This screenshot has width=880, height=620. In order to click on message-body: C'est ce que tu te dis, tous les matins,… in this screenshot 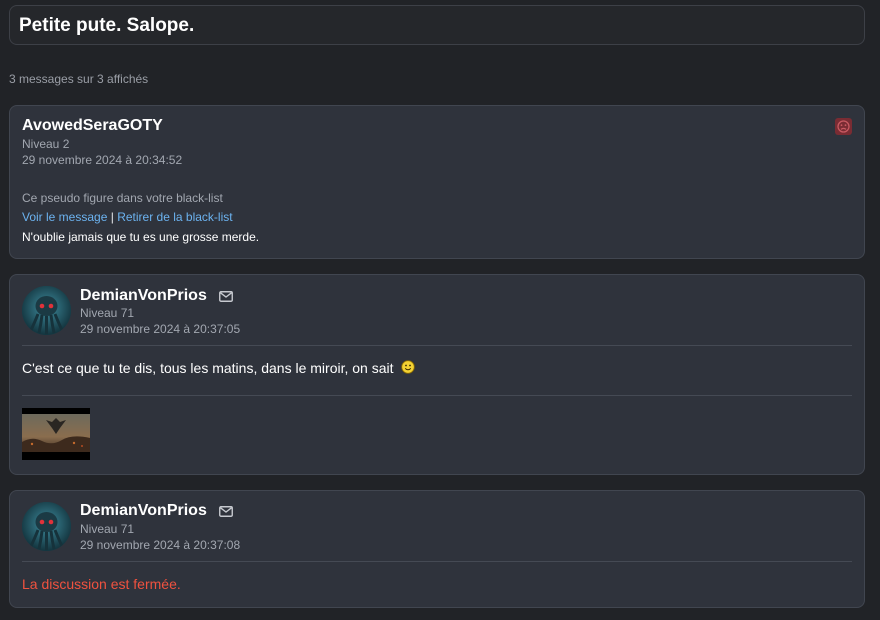, I will do `click(219, 368)`.